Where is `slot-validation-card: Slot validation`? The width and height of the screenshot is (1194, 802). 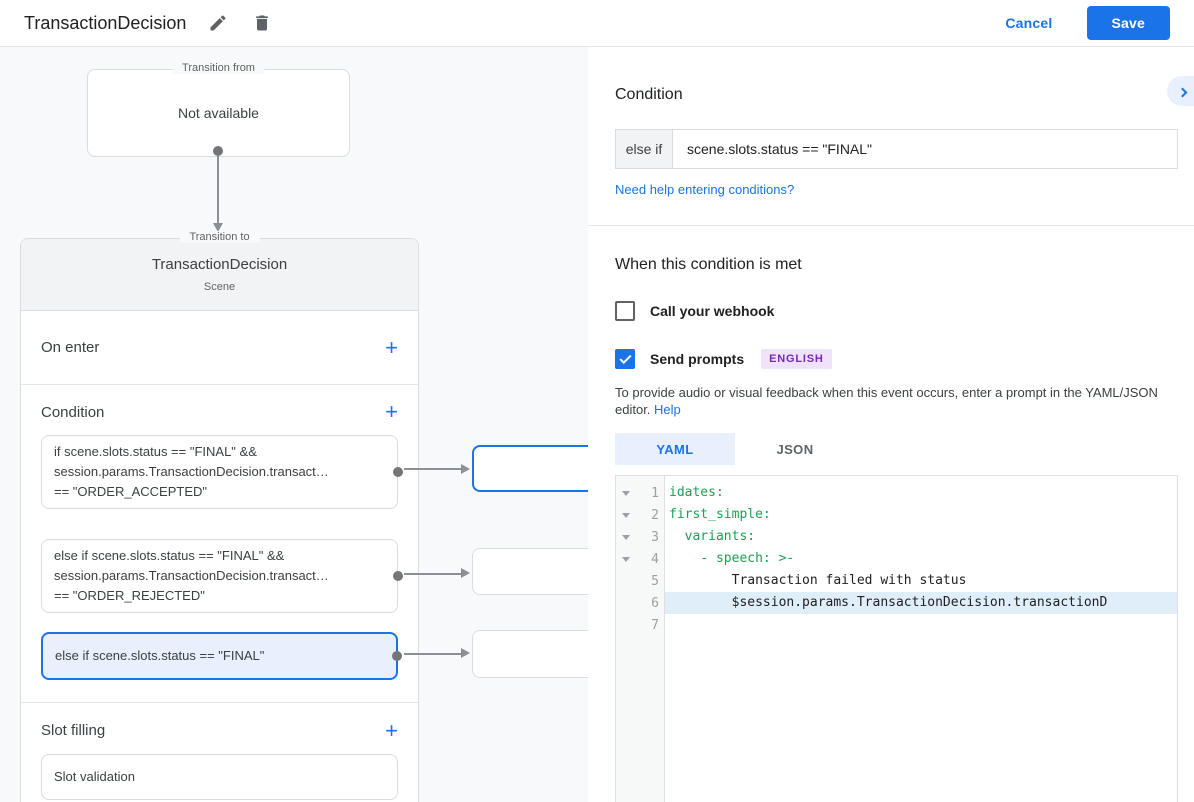 slot-validation-card: Slot validation is located at coordinates (219, 777).